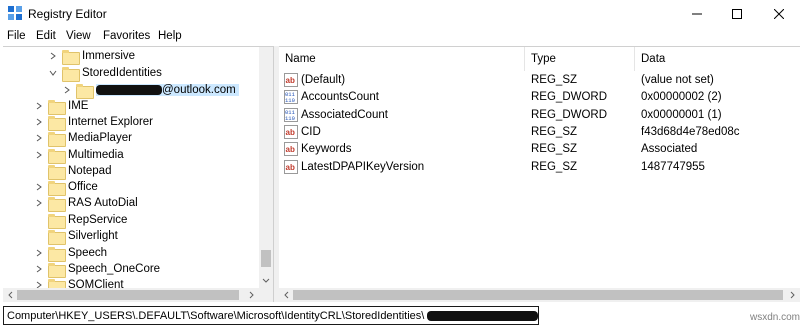  I want to click on tree-item-immersive: Immersive, so click(91, 56).